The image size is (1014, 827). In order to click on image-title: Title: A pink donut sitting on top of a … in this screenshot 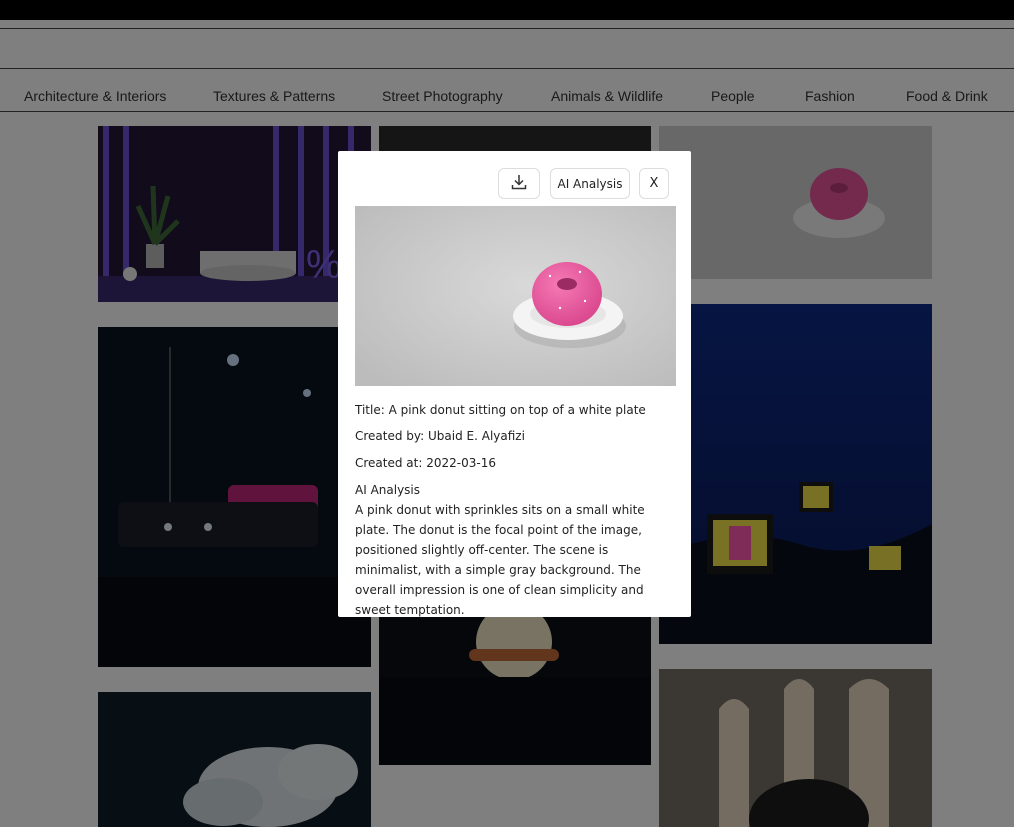, I will do `click(500, 410)`.